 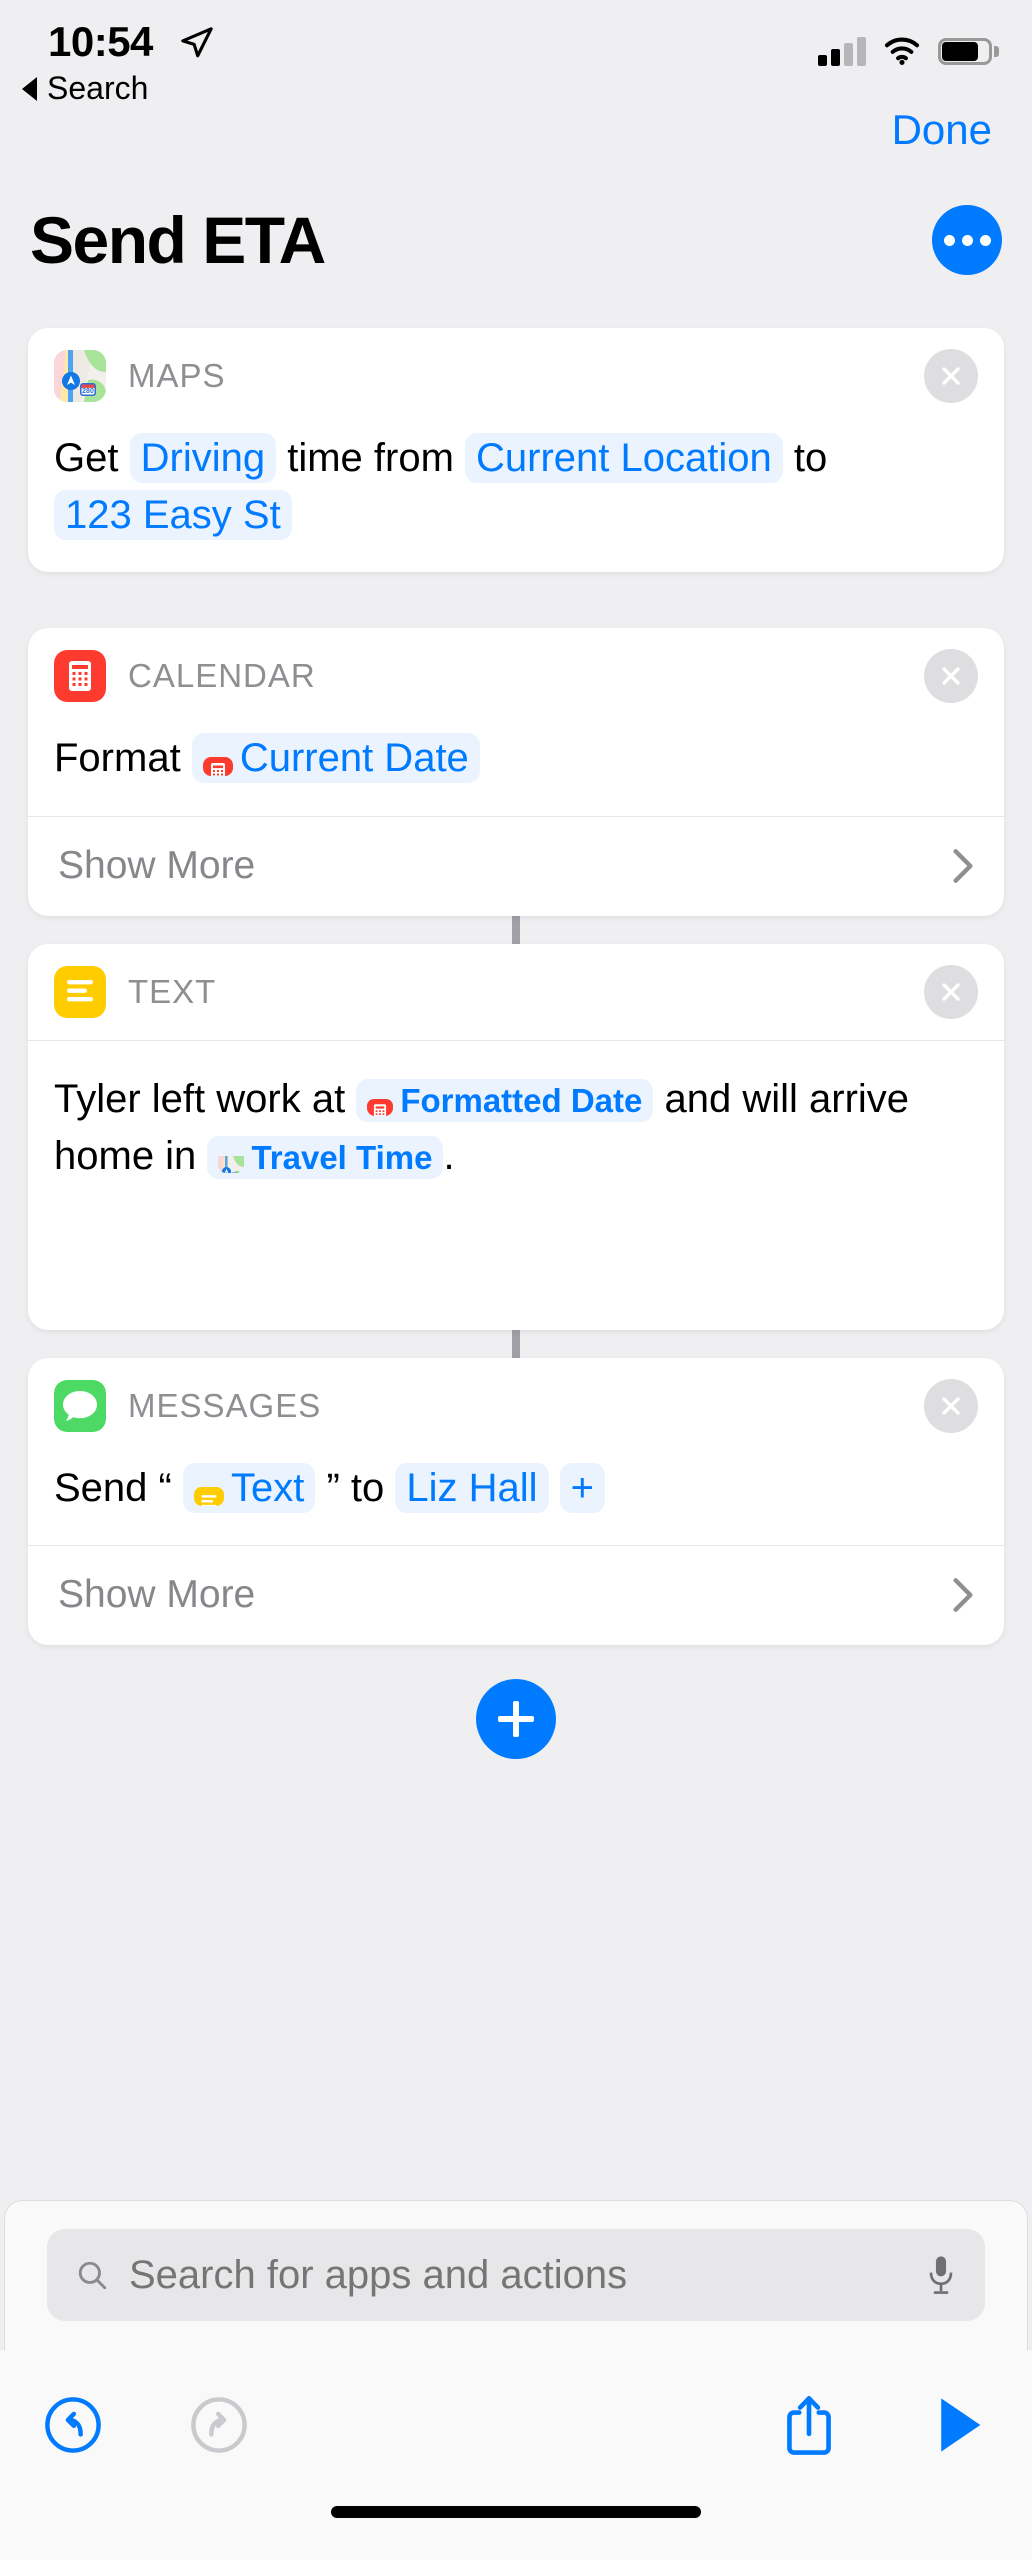 What do you see at coordinates (200, 1098) in the screenshot?
I see `action-text: Tyler left work at` at bounding box center [200, 1098].